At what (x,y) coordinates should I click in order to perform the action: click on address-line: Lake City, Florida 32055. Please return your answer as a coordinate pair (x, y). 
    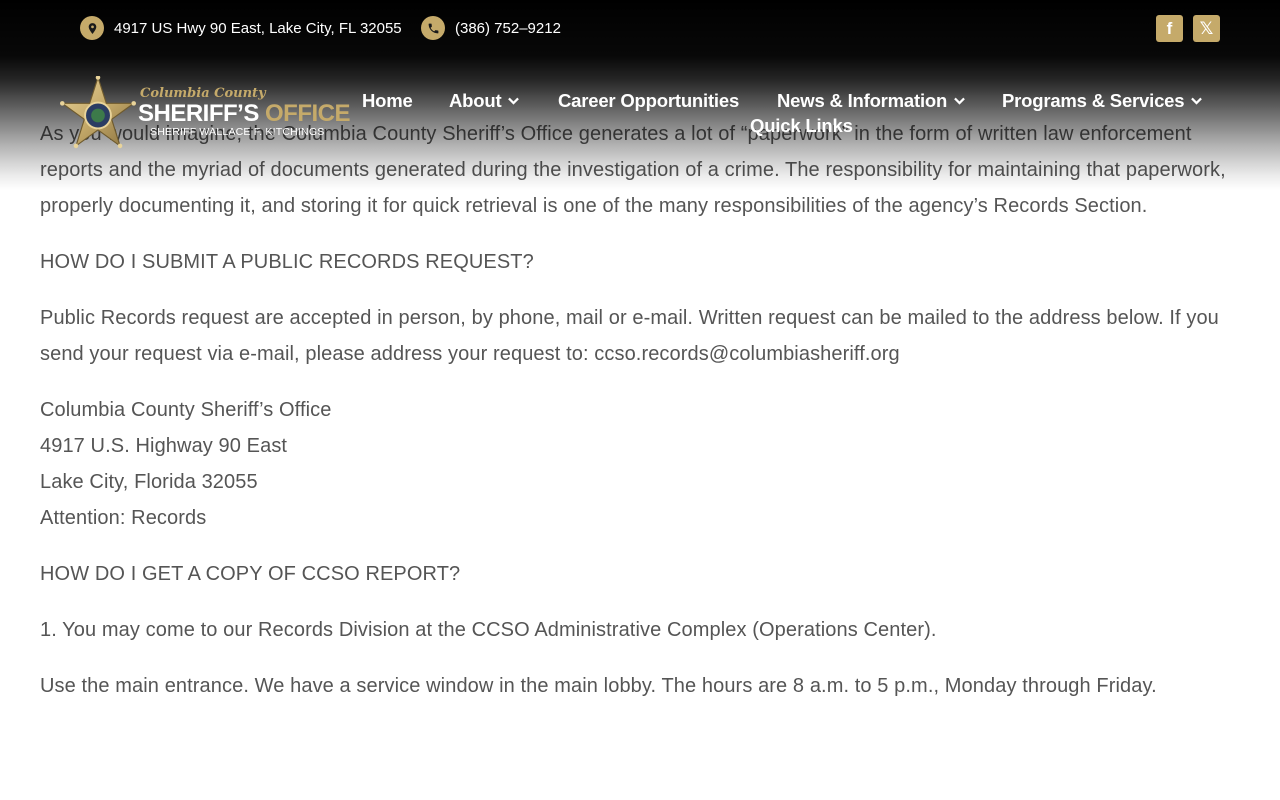
    Looking at the image, I should click on (149, 482).